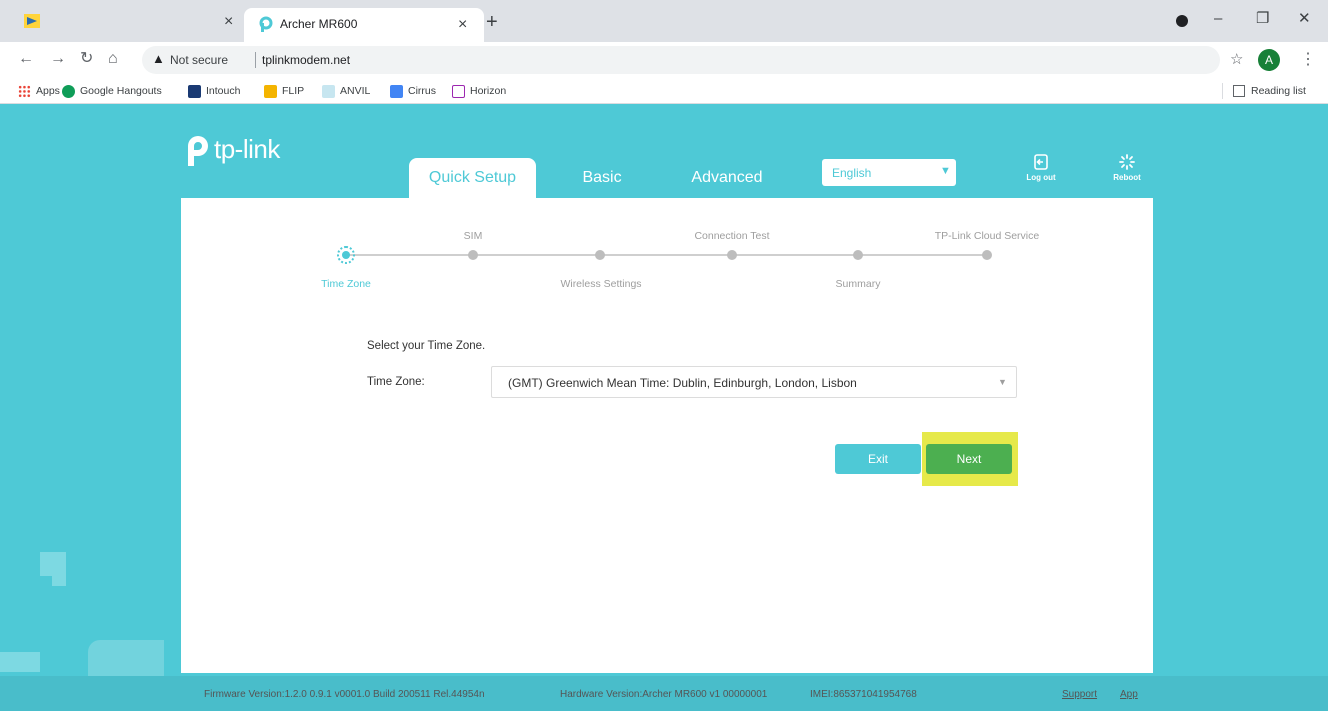 The height and width of the screenshot is (711, 1328). I want to click on url-text: tplinkmodem.net, so click(306, 60).